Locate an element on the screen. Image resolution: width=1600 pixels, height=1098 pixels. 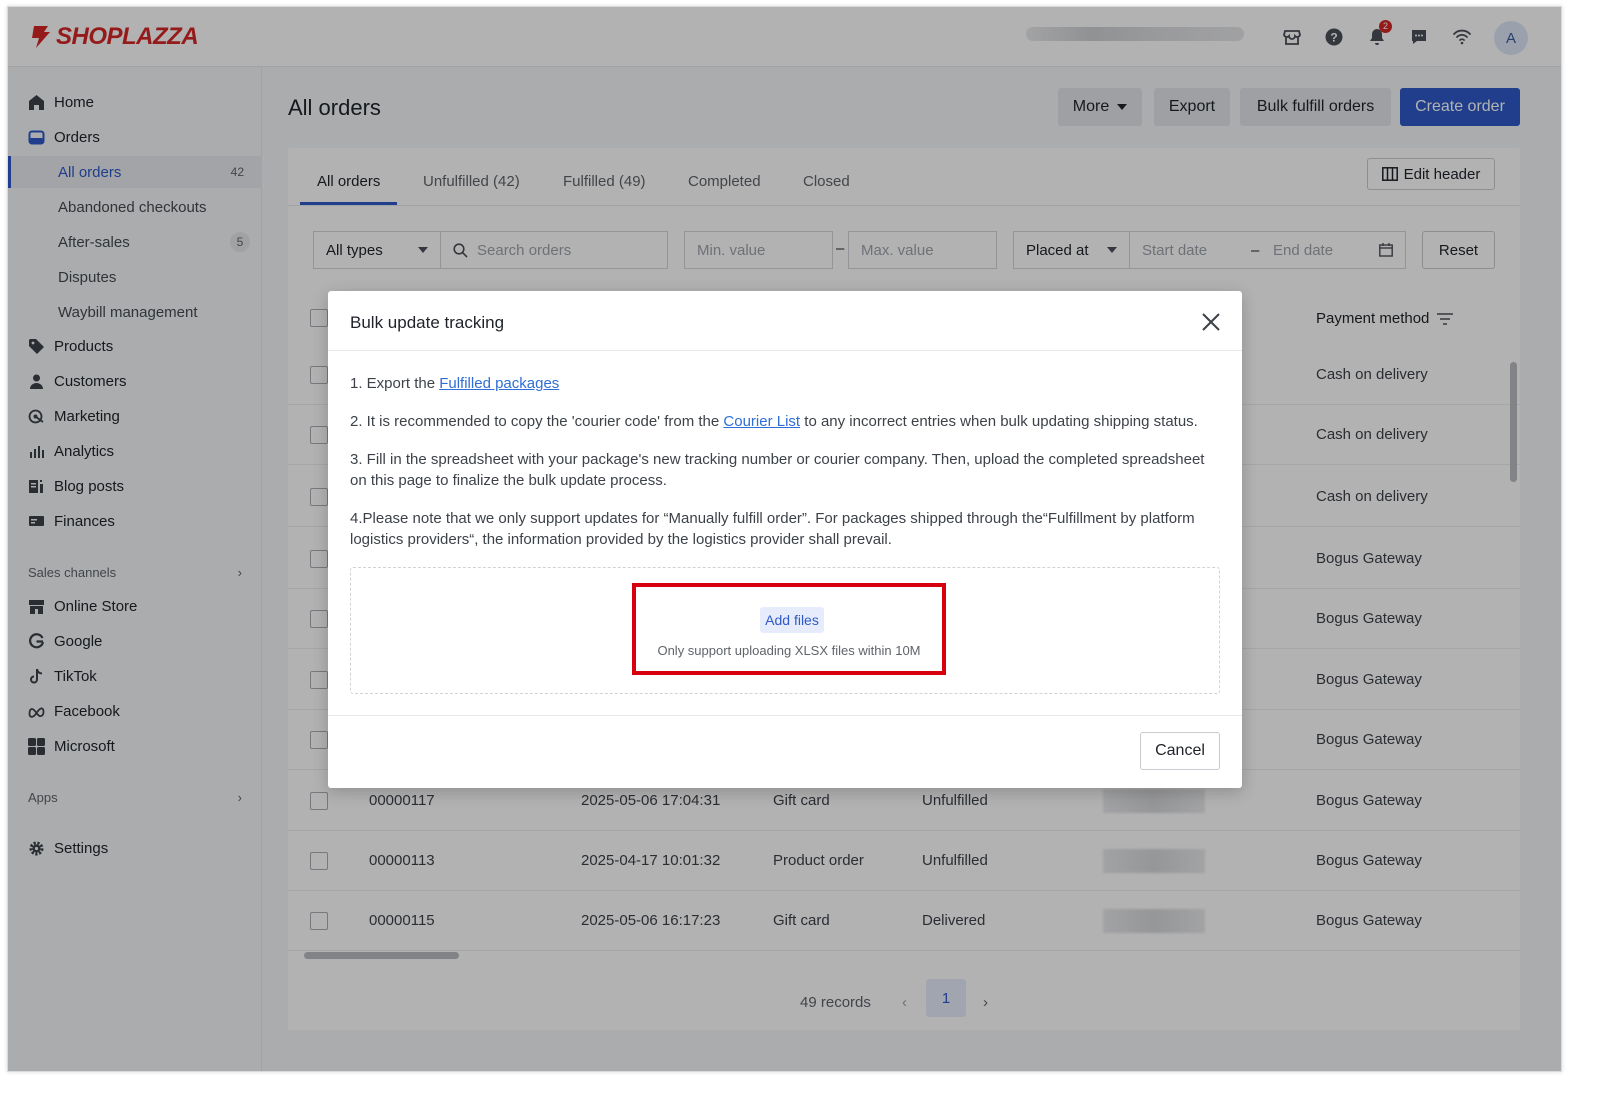
dialog-header-divider is located at coordinates (785, 350).